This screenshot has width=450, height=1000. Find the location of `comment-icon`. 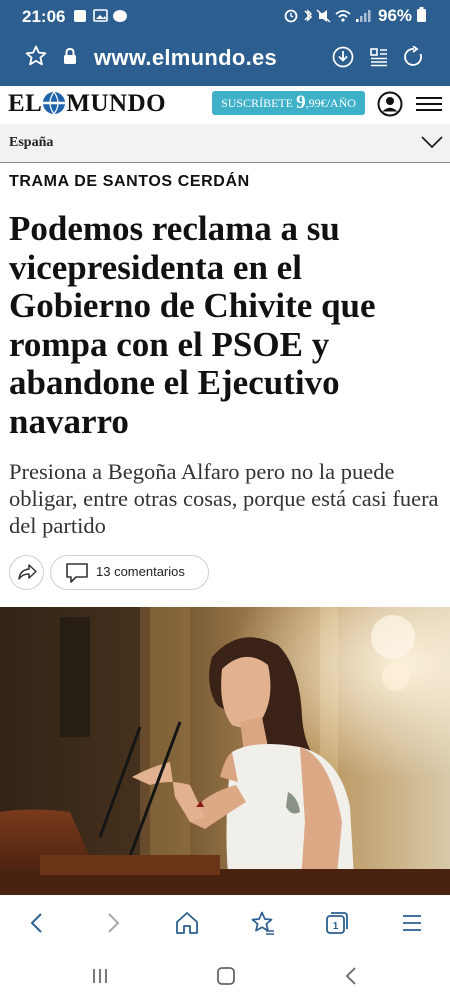

comment-icon is located at coordinates (77, 573).